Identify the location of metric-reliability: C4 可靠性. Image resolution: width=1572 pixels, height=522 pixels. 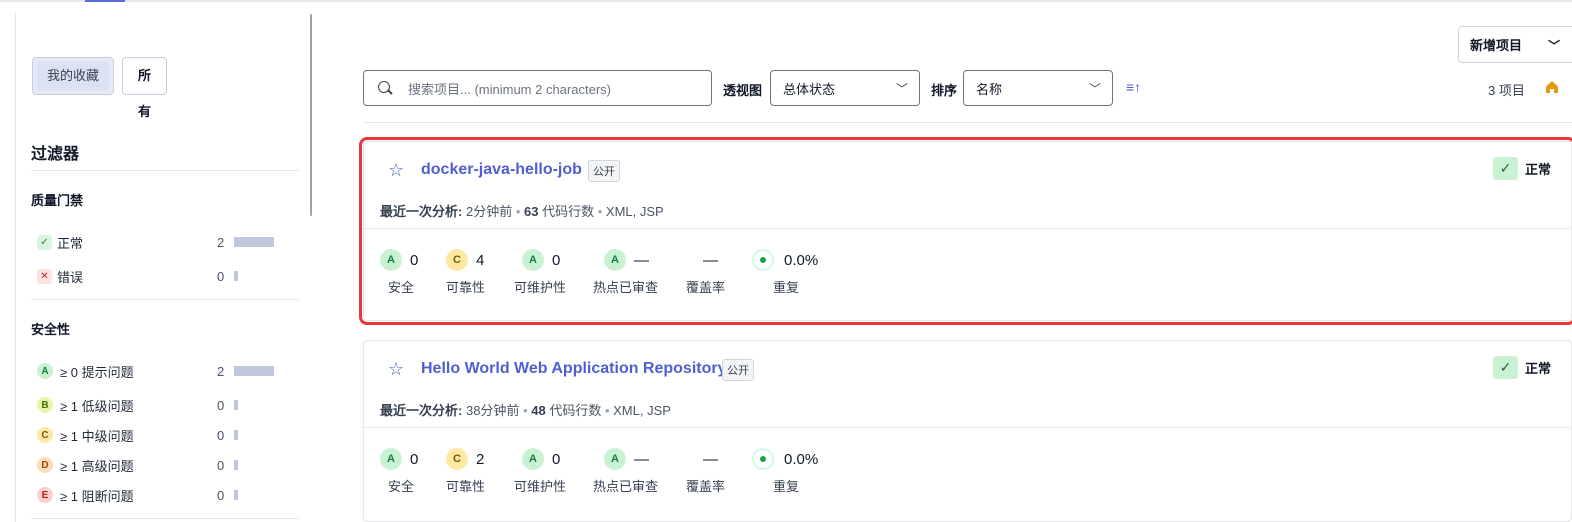
(465, 272).